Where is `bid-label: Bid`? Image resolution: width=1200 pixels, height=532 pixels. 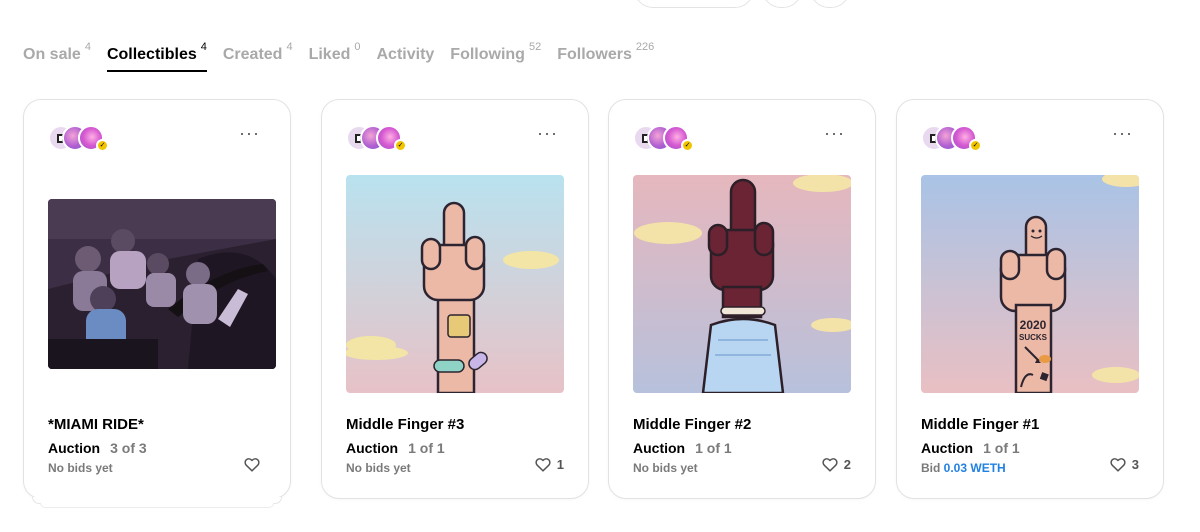
bid-label: Bid is located at coordinates (932, 468).